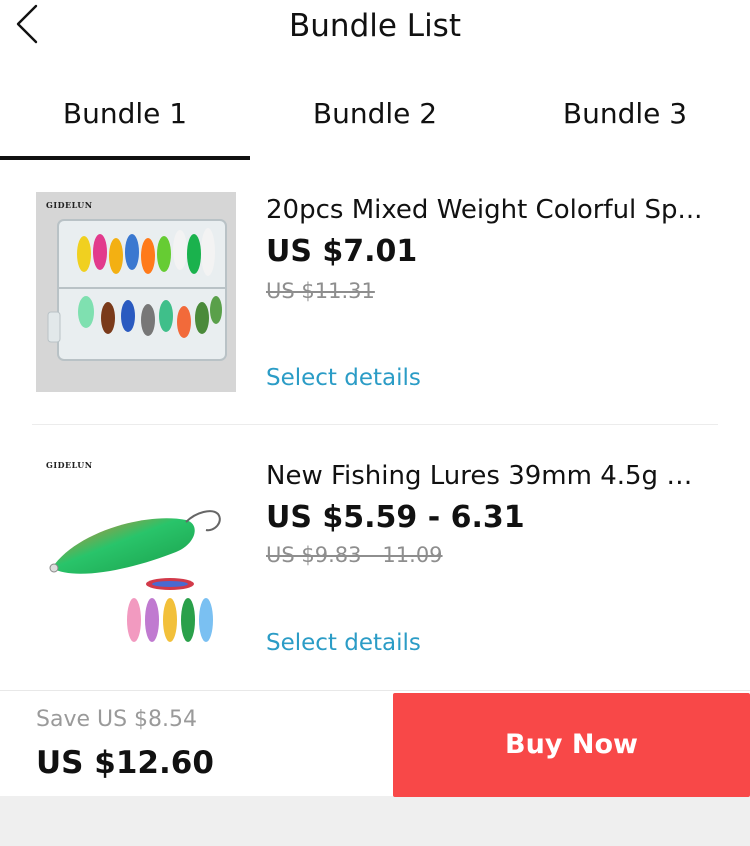 This screenshot has height=846, width=750. I want to click on page-title: Bundle List, so click(375, 26).